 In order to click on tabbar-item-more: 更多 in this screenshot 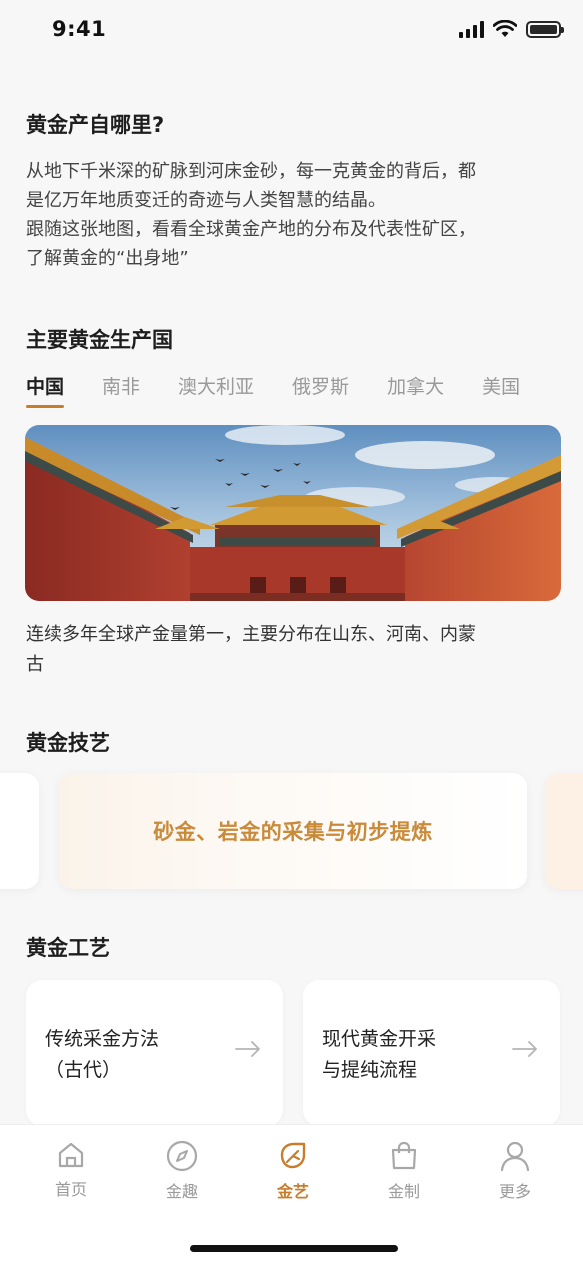, I will do `click(515, 1170)`.